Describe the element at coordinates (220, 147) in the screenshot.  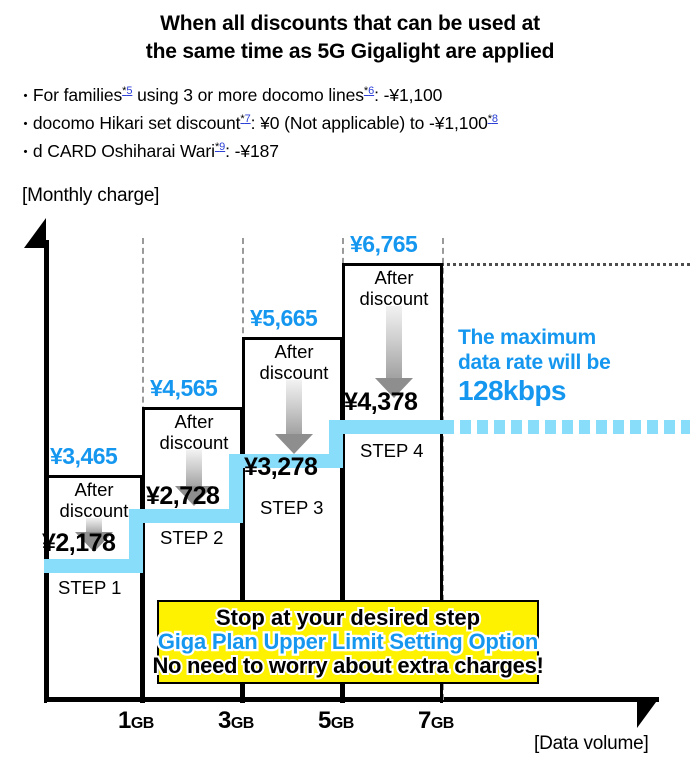
I see `footnote-marker: *9` at that location.